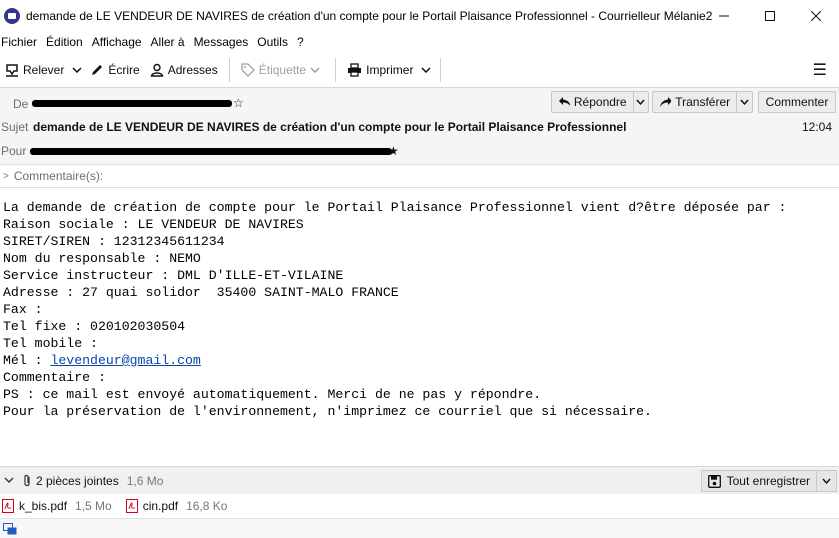 The width and height of the screenshot is (839, 538). I want to click on window-controls, so click(770, 16).